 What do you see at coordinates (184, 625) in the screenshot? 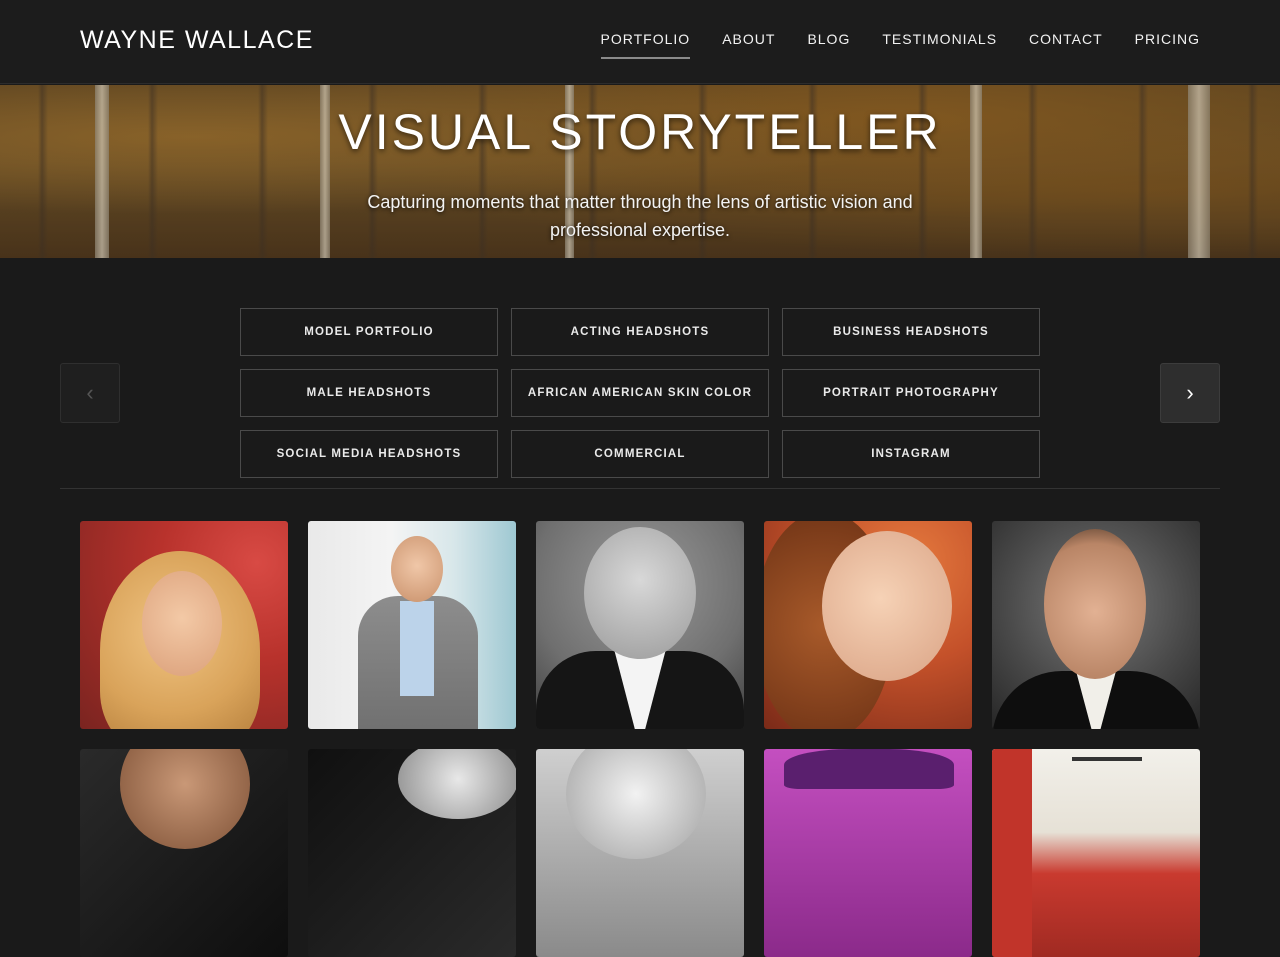
I see `gallery-photo-blonde-woman-portrait` at bounding box center [184, 625].